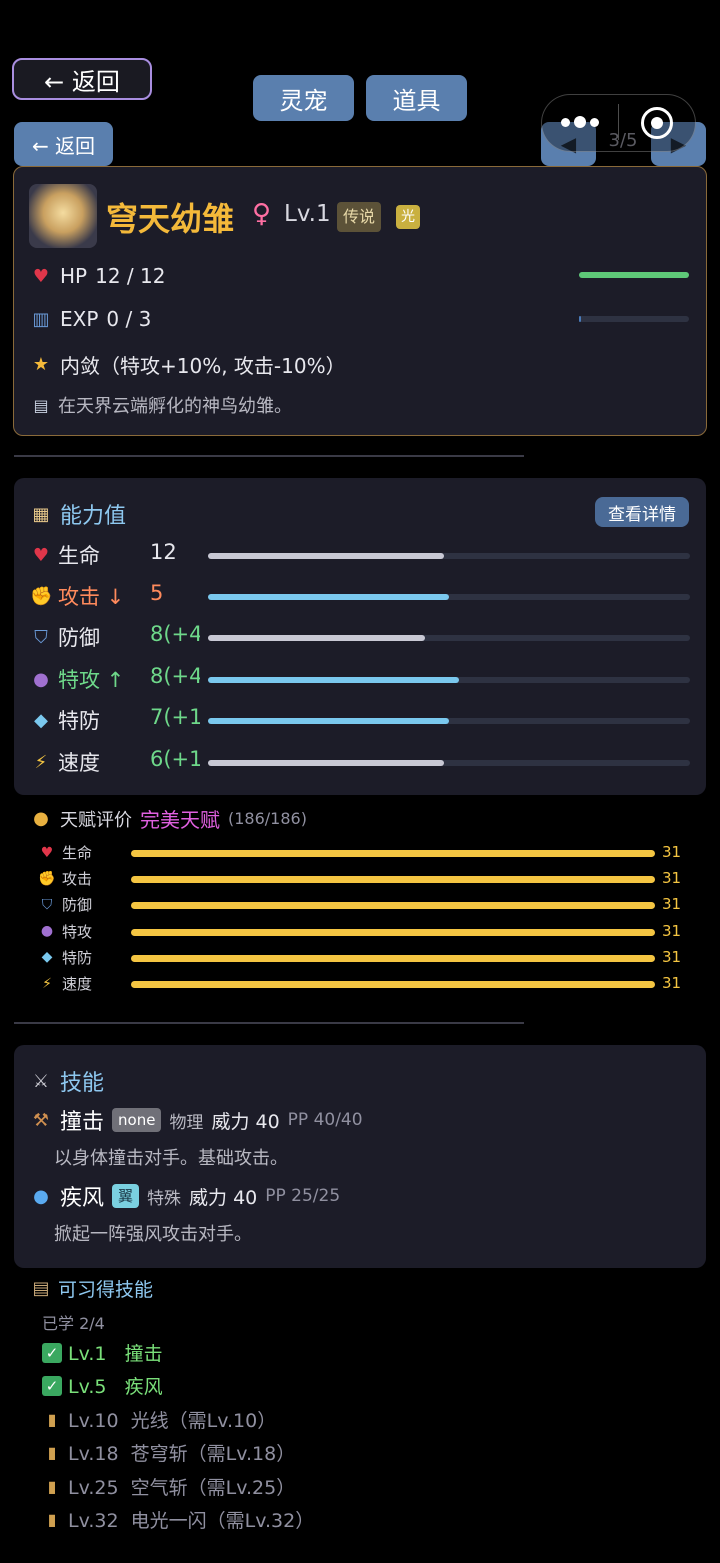  Describe the element at coordinates (634, 275) in the screenshot. I see `hp-bar-fill` at that location.